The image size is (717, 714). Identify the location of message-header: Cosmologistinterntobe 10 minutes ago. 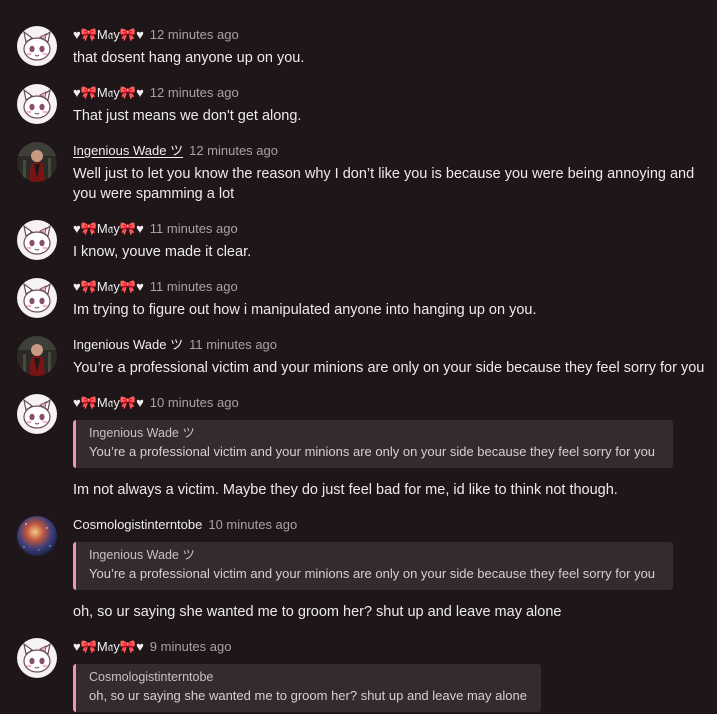
(185, 525).